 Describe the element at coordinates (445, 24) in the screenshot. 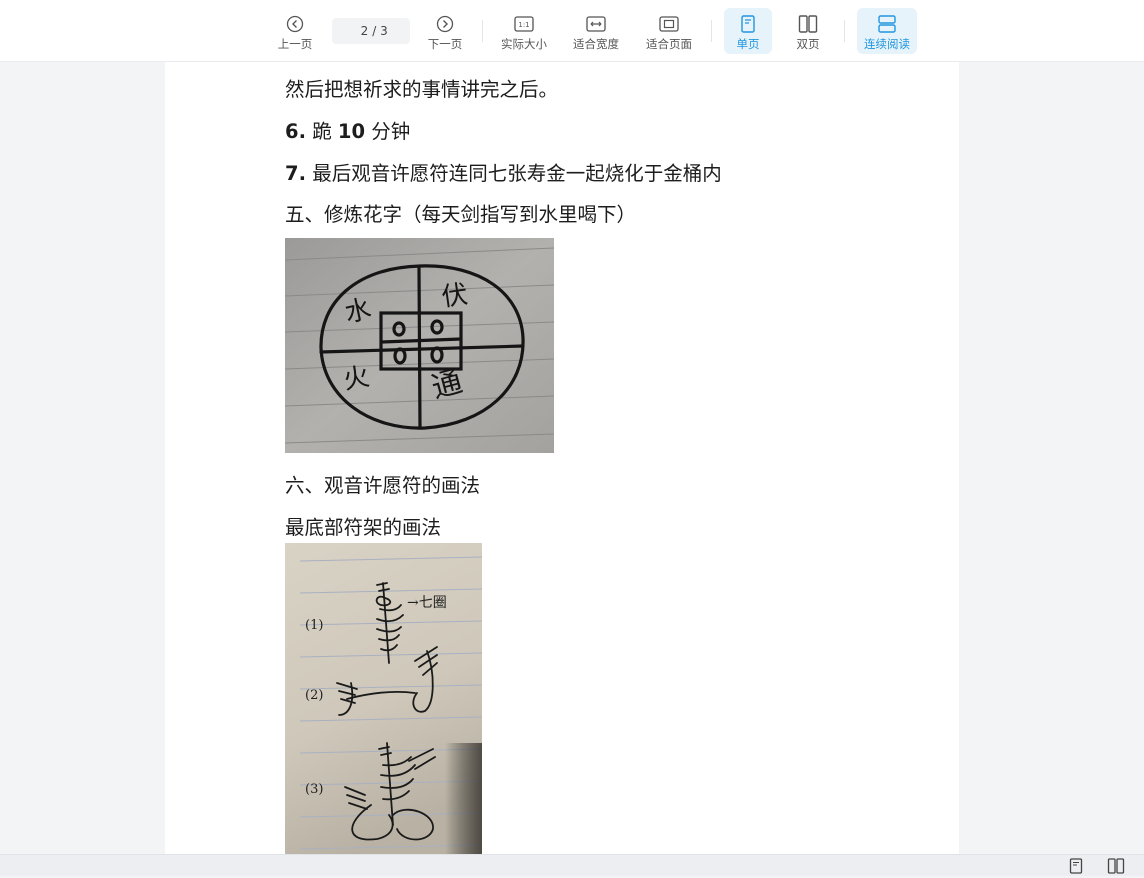

I see `chevron-right-circle-icon` at that location.